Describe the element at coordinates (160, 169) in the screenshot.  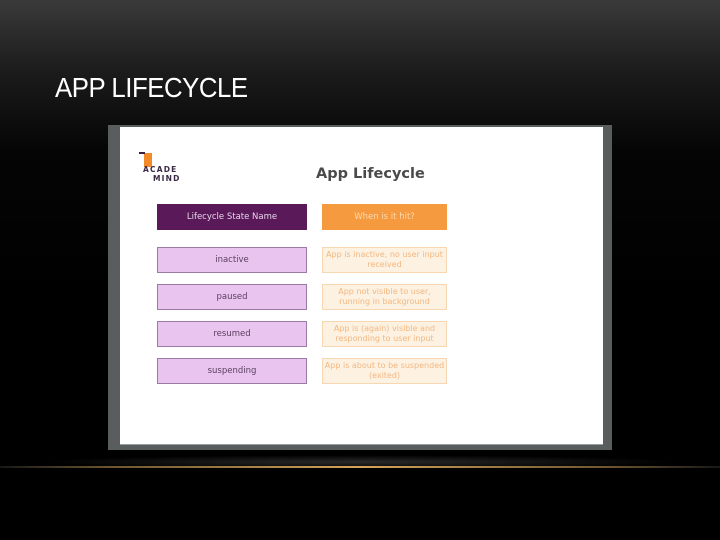
I see `logo-text-line1: ACADE` at that location.